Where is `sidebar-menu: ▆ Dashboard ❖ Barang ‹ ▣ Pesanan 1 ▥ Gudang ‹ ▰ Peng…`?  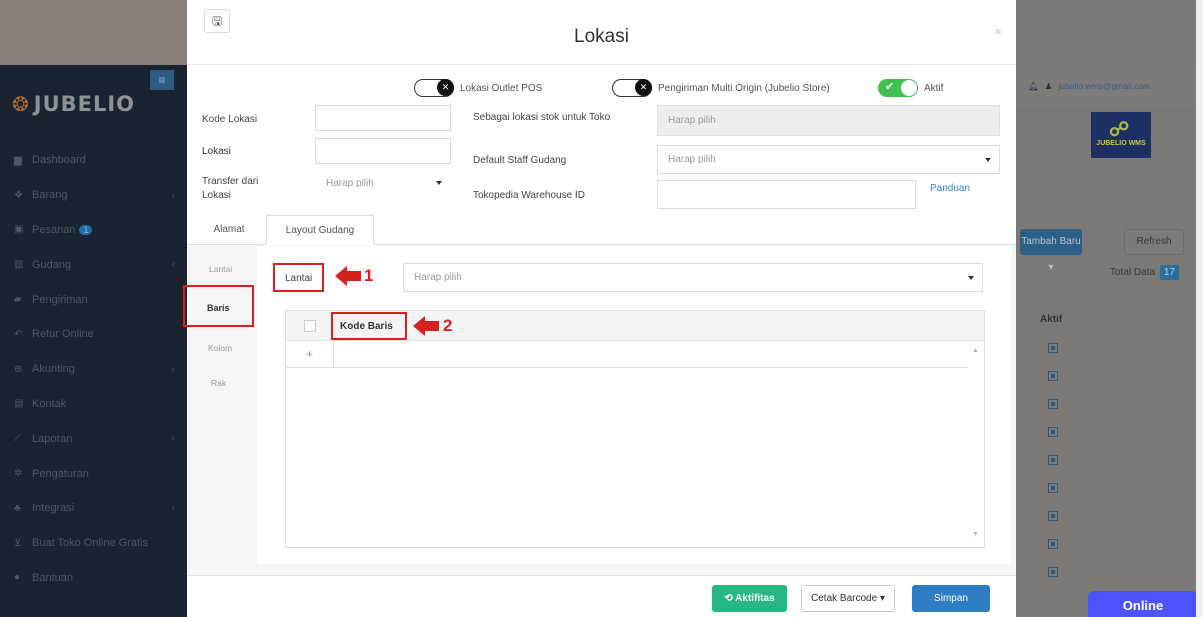 sidebar-menu: ▆ Dashboard ❖ Barang ‹ ▣ Pesanan 1 ▥ Gudang ‹ ▰ Peng… is located at coordinates (93, 369).